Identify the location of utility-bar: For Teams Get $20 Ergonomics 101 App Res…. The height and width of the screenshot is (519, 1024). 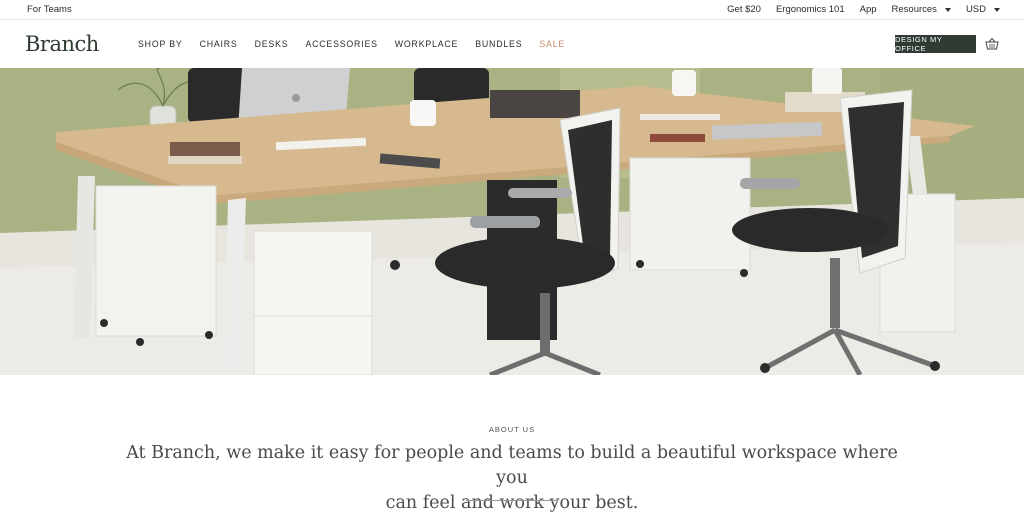
(512, 10).